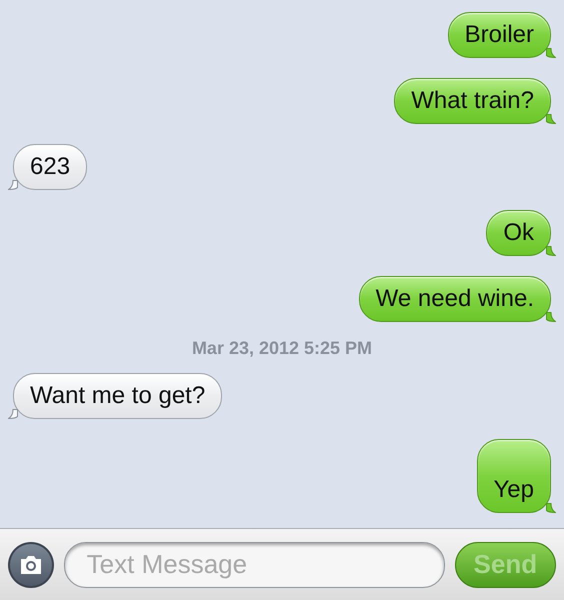 The height and width of the screenshot is (600, 564). I want to click on camera-button, so click(31, 565).